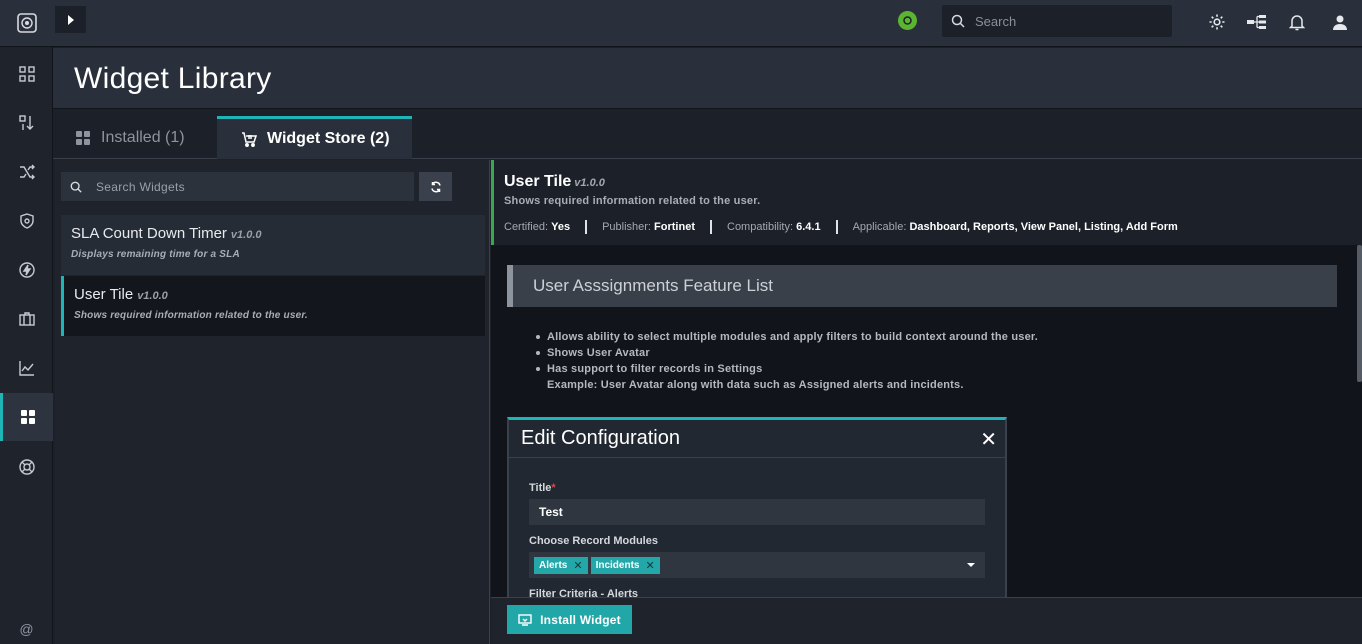 The height and width of the screenshot is (644, 1362). What do you see at coordinates (617, 565) in the screenshot?
I see `module-chip-label: Incidents` at bounding box center [617, 565].